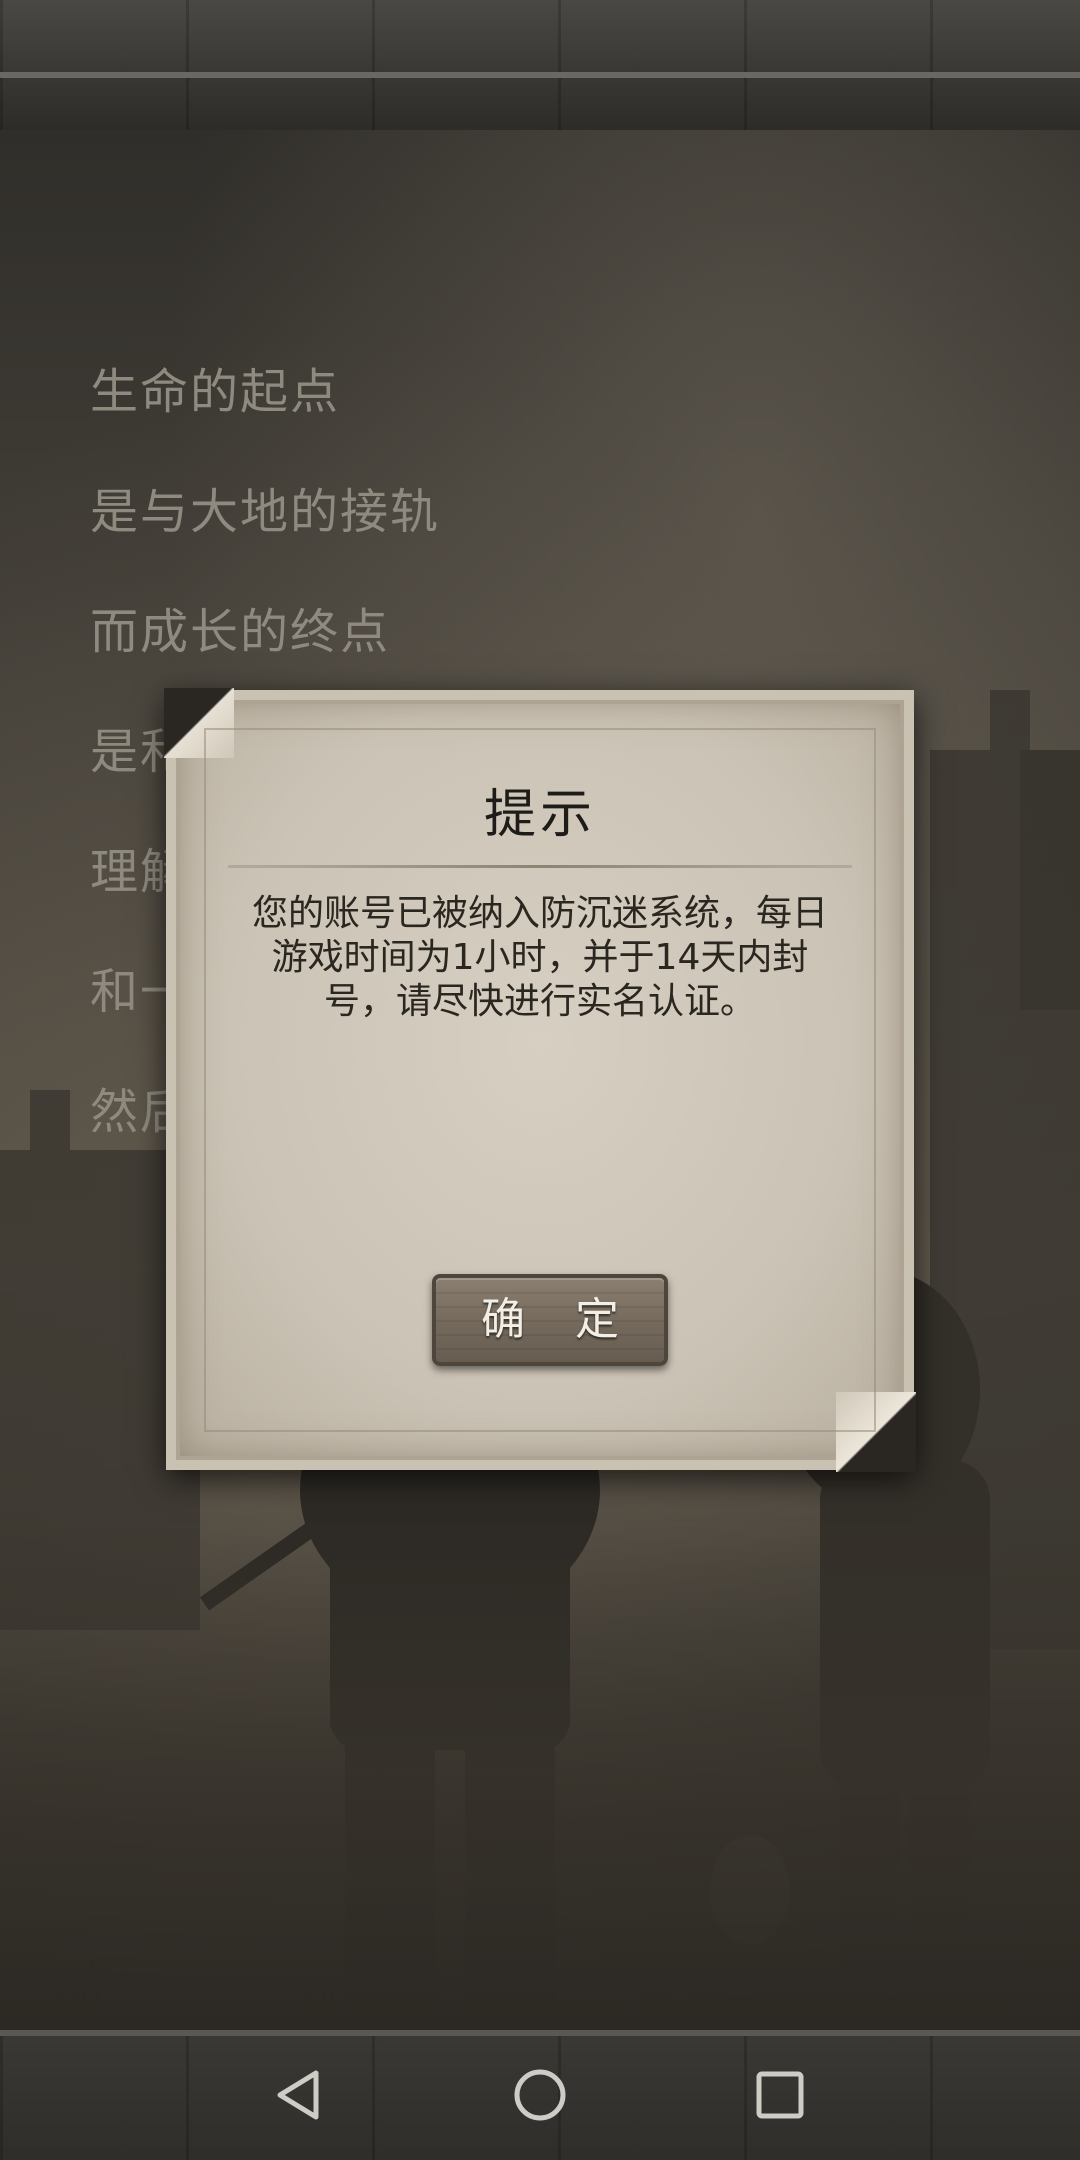  Describe the element at coordinates (540, 866) in the screenshot. I see `dialog-divider` at that location.